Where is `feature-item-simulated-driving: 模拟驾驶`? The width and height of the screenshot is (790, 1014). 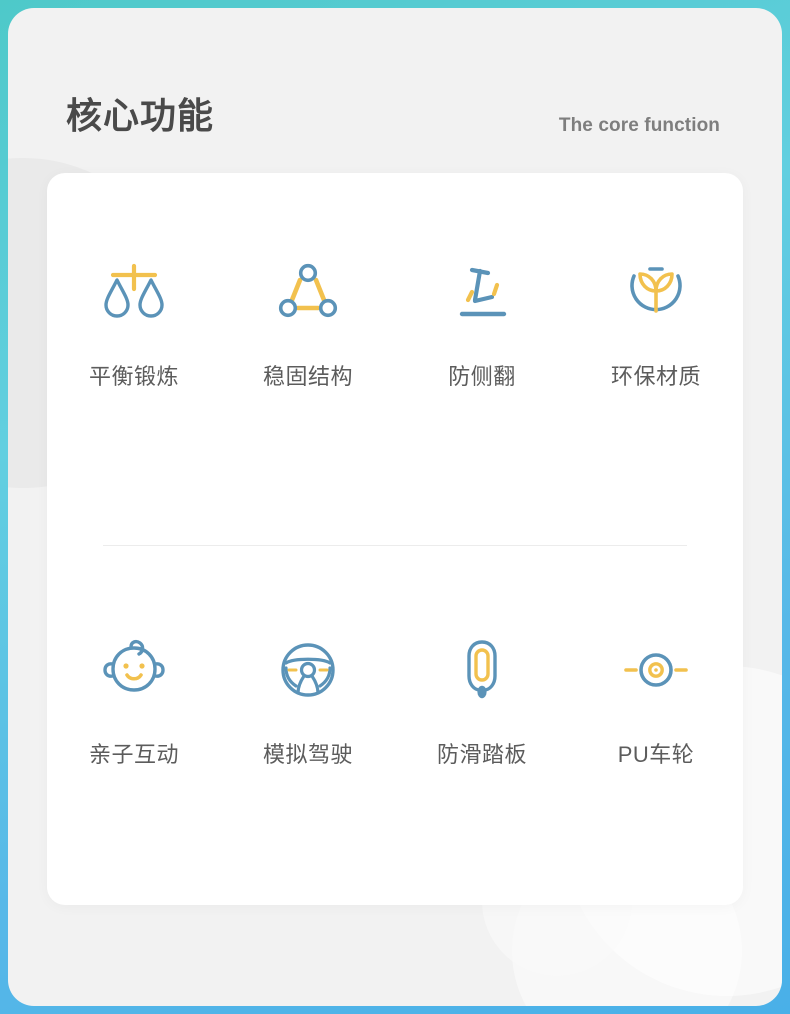
feature-item-simulated-driving: 模拟驾驶 is located at coordinates (308, 700).